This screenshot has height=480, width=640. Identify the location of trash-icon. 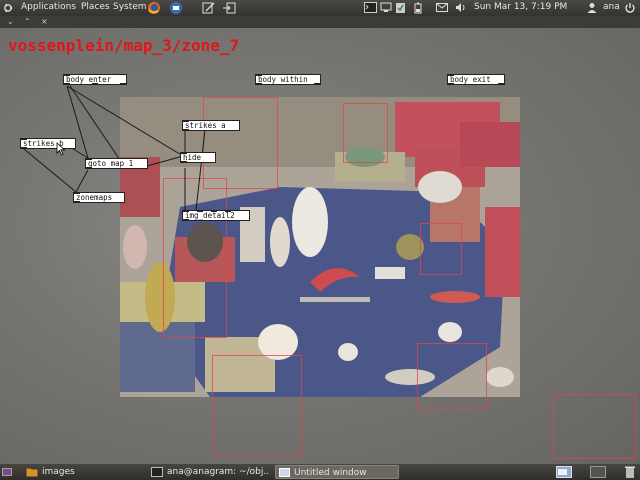
(630, 472).